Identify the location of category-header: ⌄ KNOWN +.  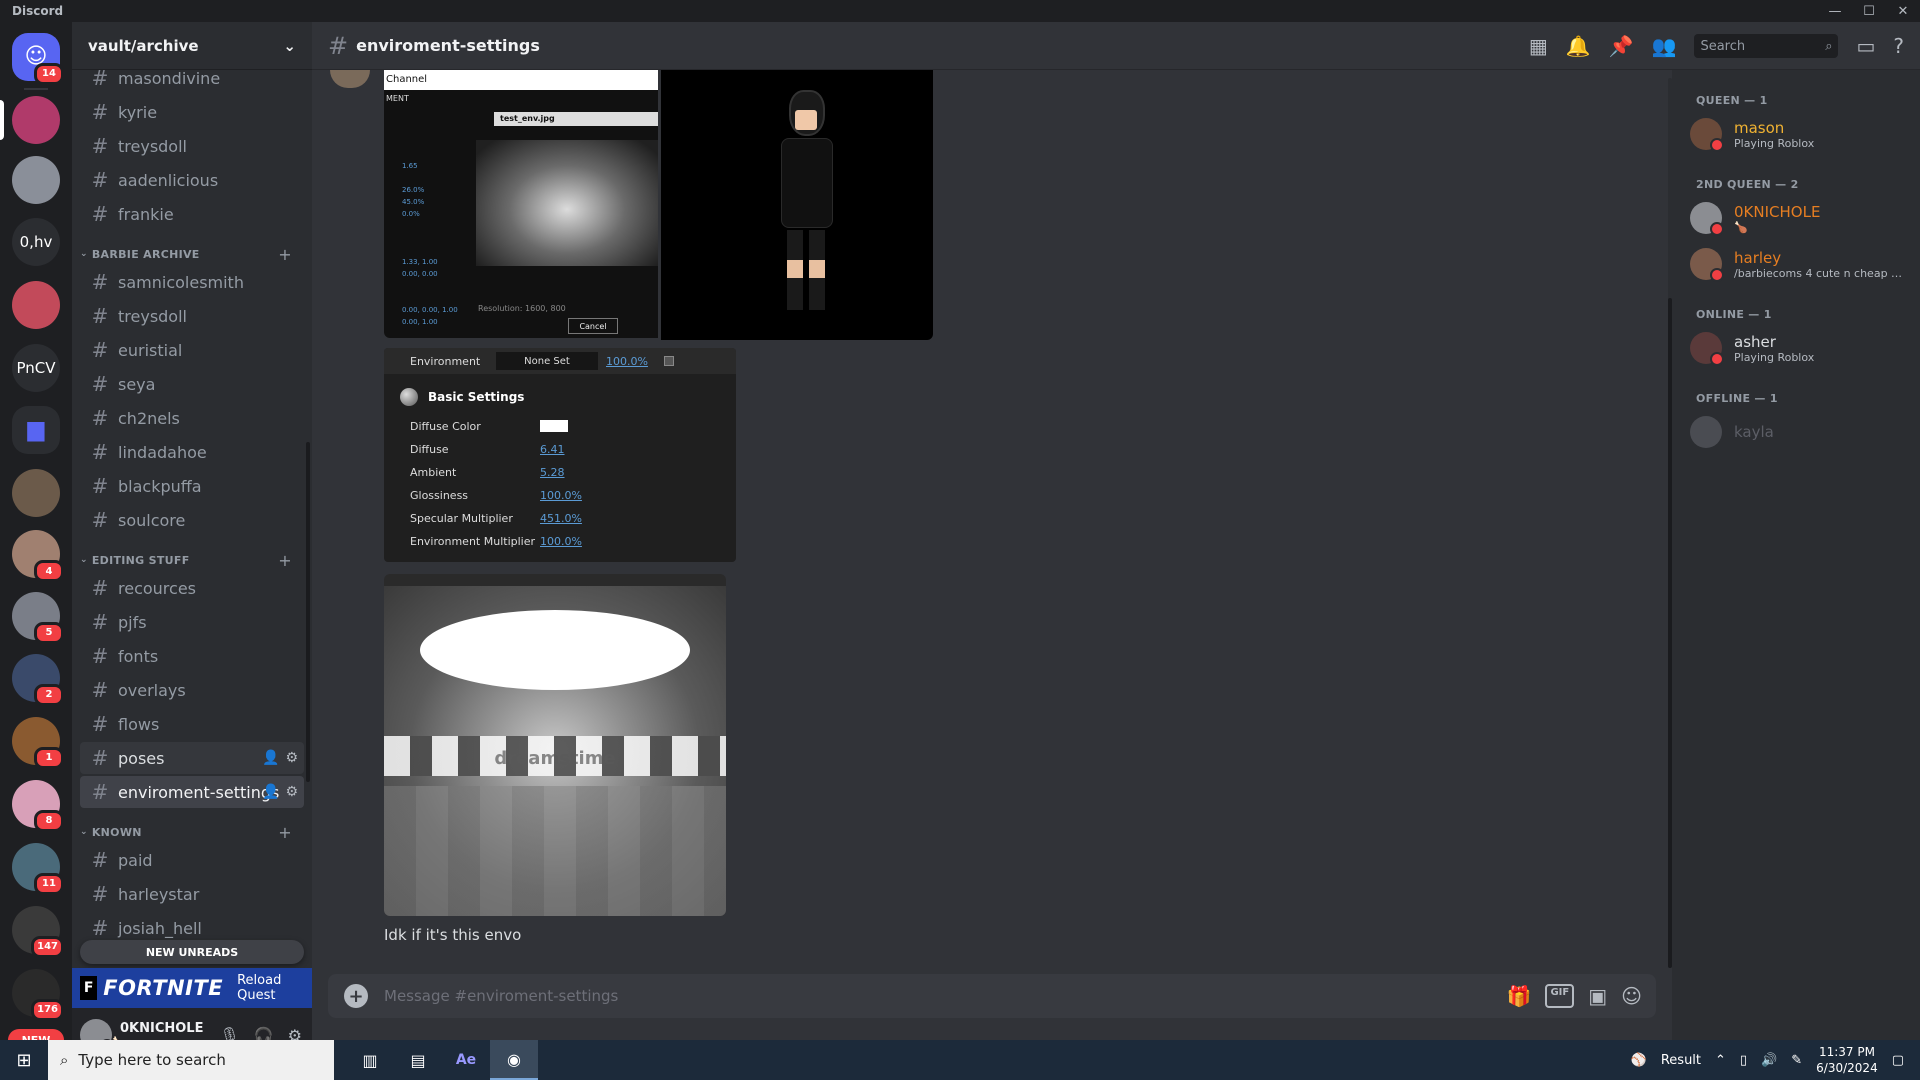
(192, 832).